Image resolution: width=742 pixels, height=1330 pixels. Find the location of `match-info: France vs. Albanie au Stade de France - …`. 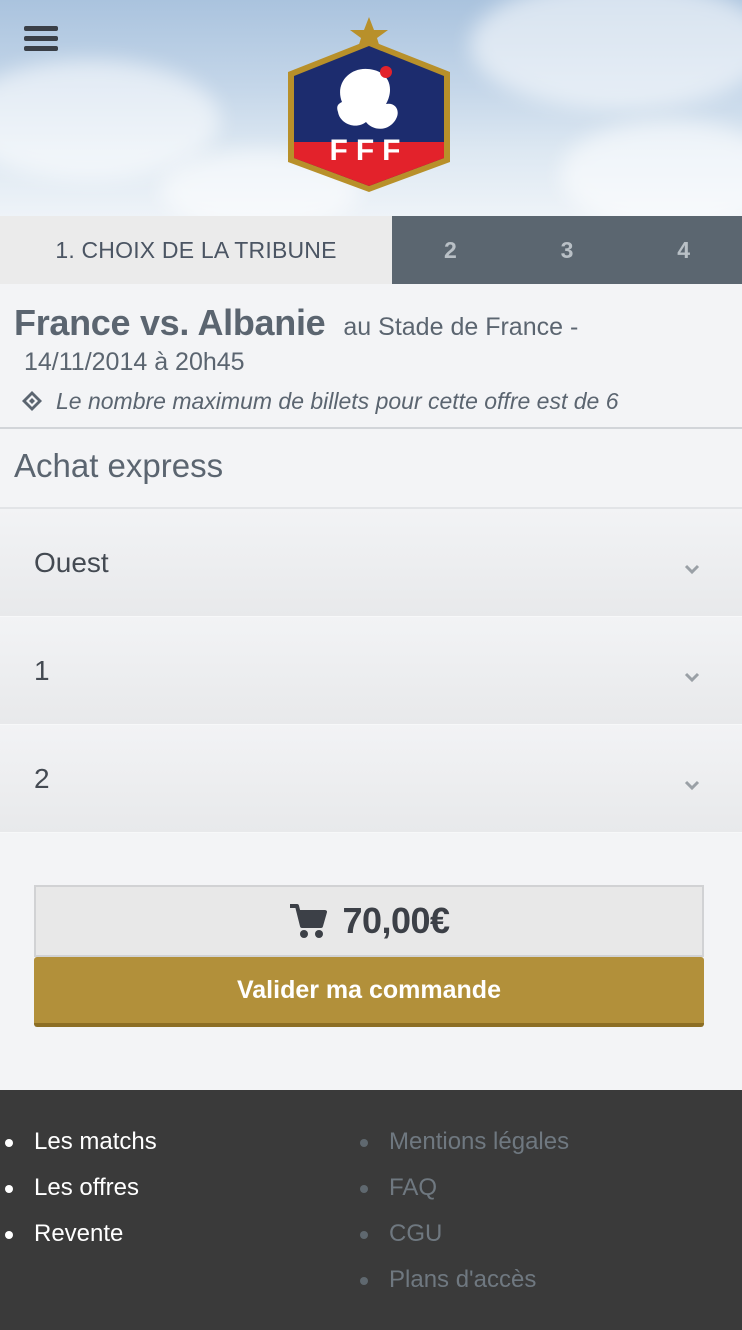

match-info: France vs. Albanie au Stade de France - … is located at coordinates (371, 356).